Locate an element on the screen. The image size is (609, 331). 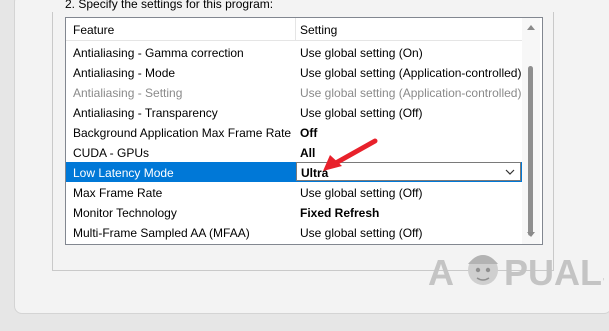
feature-cell: Max Frame Rate is located at coordinates (118, 193).